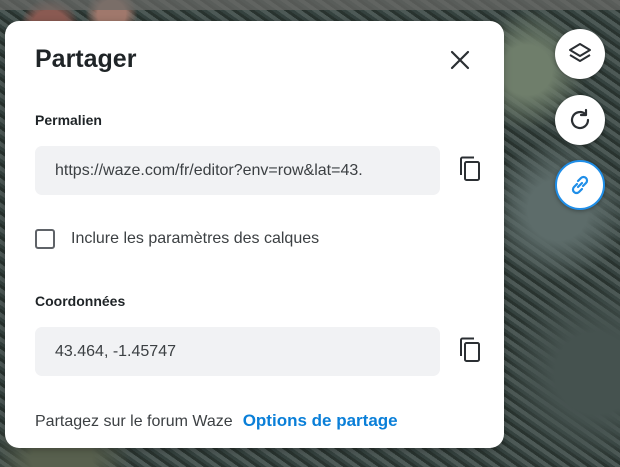 The height and width of the screenshot is (467, 620). What do you see at coordinates (134, 421) in the screenshot?
I see `forum-share-text: Partagez sur le forum Waze` at bounding box center [134, 421].